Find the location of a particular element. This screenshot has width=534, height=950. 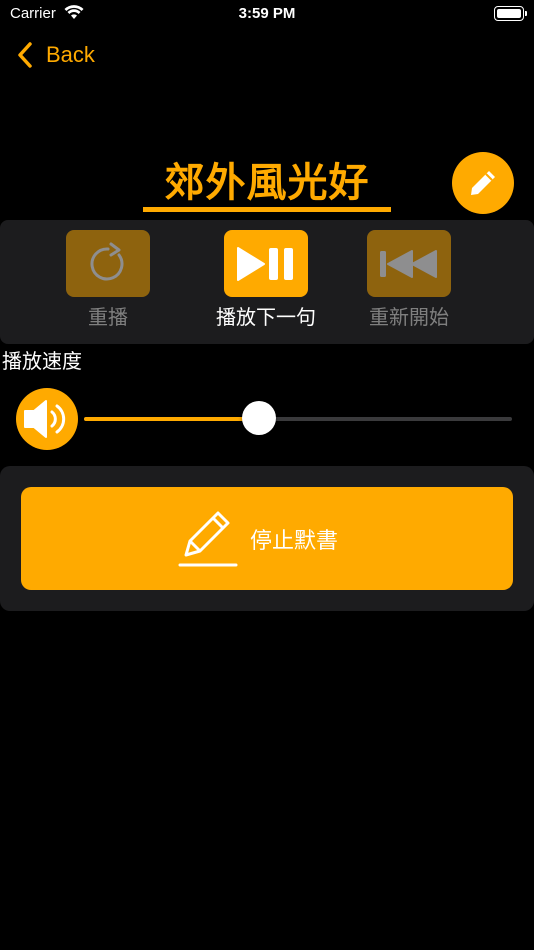

restart-button: 重新開始 is located at coordinates (409, 280).